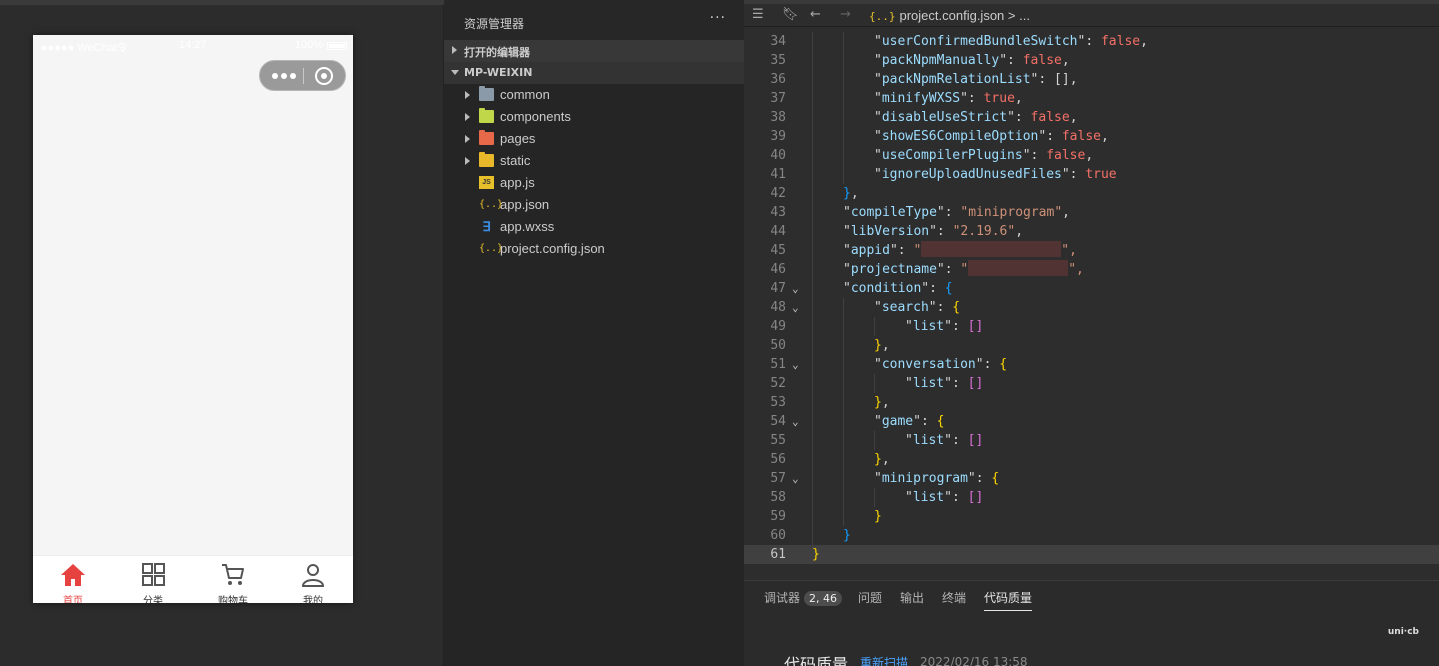 The height and width of the screenshot is (666, 1439). I want to click on tab-profile: 我的, so click(313, 579).